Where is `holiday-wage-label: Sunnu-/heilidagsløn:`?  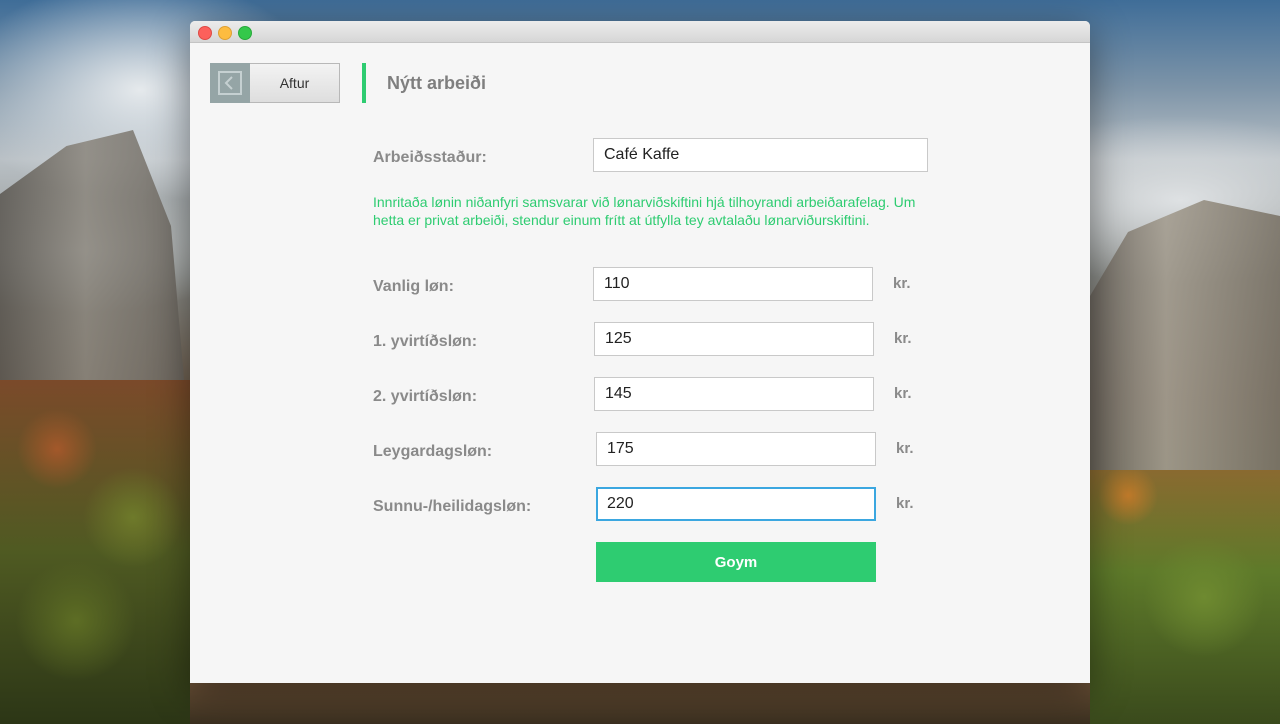
holiday-wage-label: Sunnu-/heilidagsløn: is located at coordinates (452, 506).